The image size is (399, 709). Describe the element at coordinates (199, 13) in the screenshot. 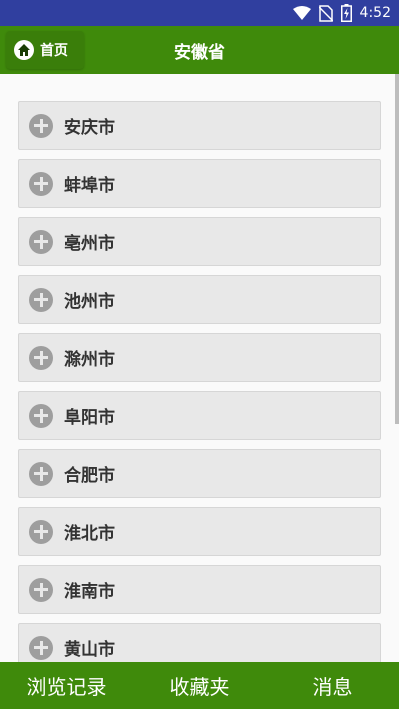

I see `status-bar: 4:52` at that location.